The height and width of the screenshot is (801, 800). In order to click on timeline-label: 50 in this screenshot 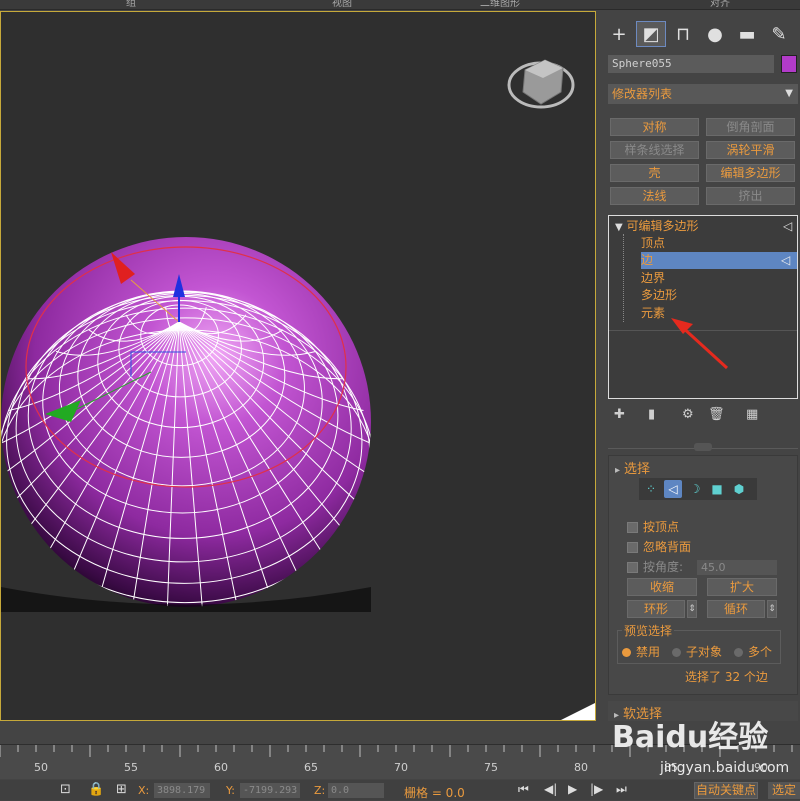, I will do `click(41, 767)`.